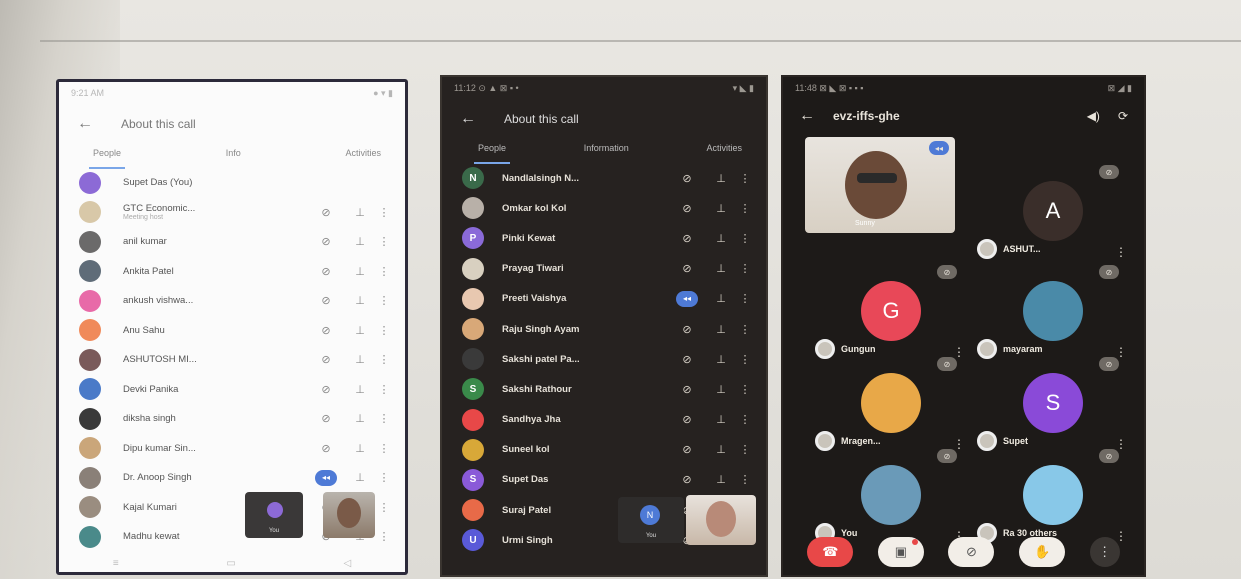 This screenshot has width=1241, height=579. Describe the element at coordinates (890, 315) in the screenshot. I see `participant-tile: ⊘ G Gungun ⋮` at that location.